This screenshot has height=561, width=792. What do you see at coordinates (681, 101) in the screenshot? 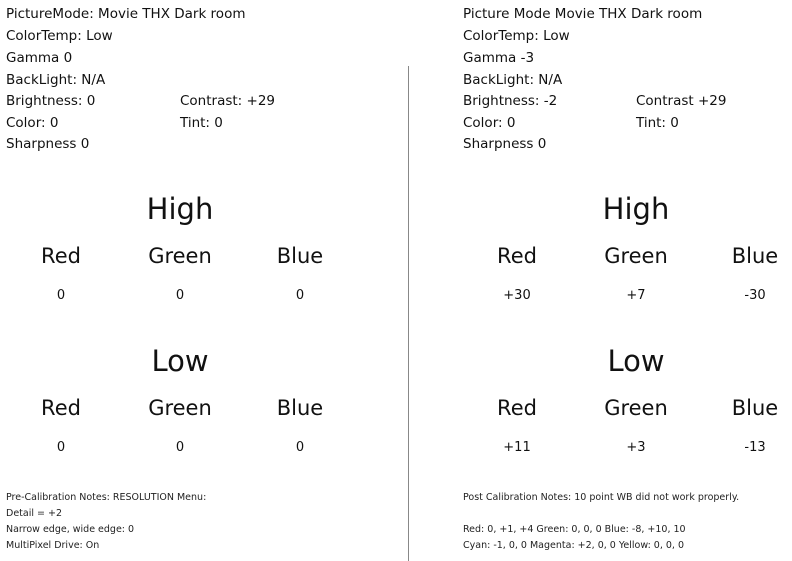
I see `contrast: Contrast +29` at bounding box center [681, 101].